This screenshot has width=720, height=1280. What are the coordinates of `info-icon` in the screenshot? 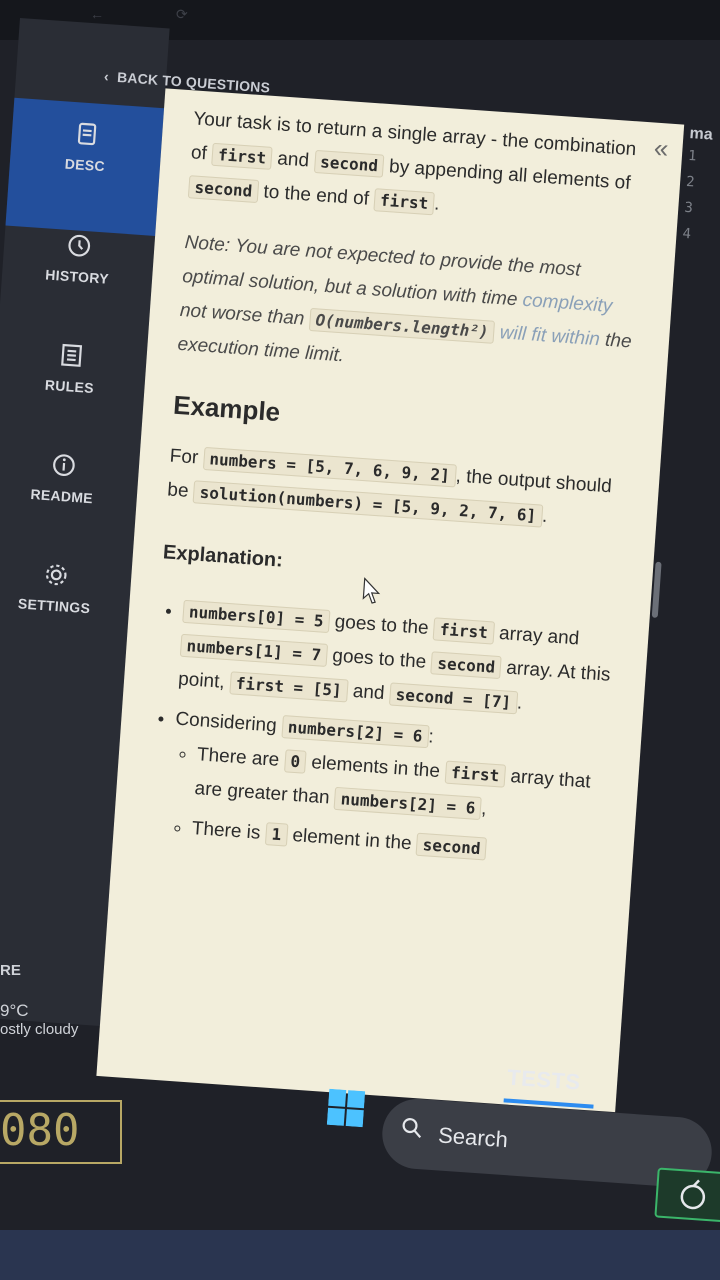 It's located at (64, 465).